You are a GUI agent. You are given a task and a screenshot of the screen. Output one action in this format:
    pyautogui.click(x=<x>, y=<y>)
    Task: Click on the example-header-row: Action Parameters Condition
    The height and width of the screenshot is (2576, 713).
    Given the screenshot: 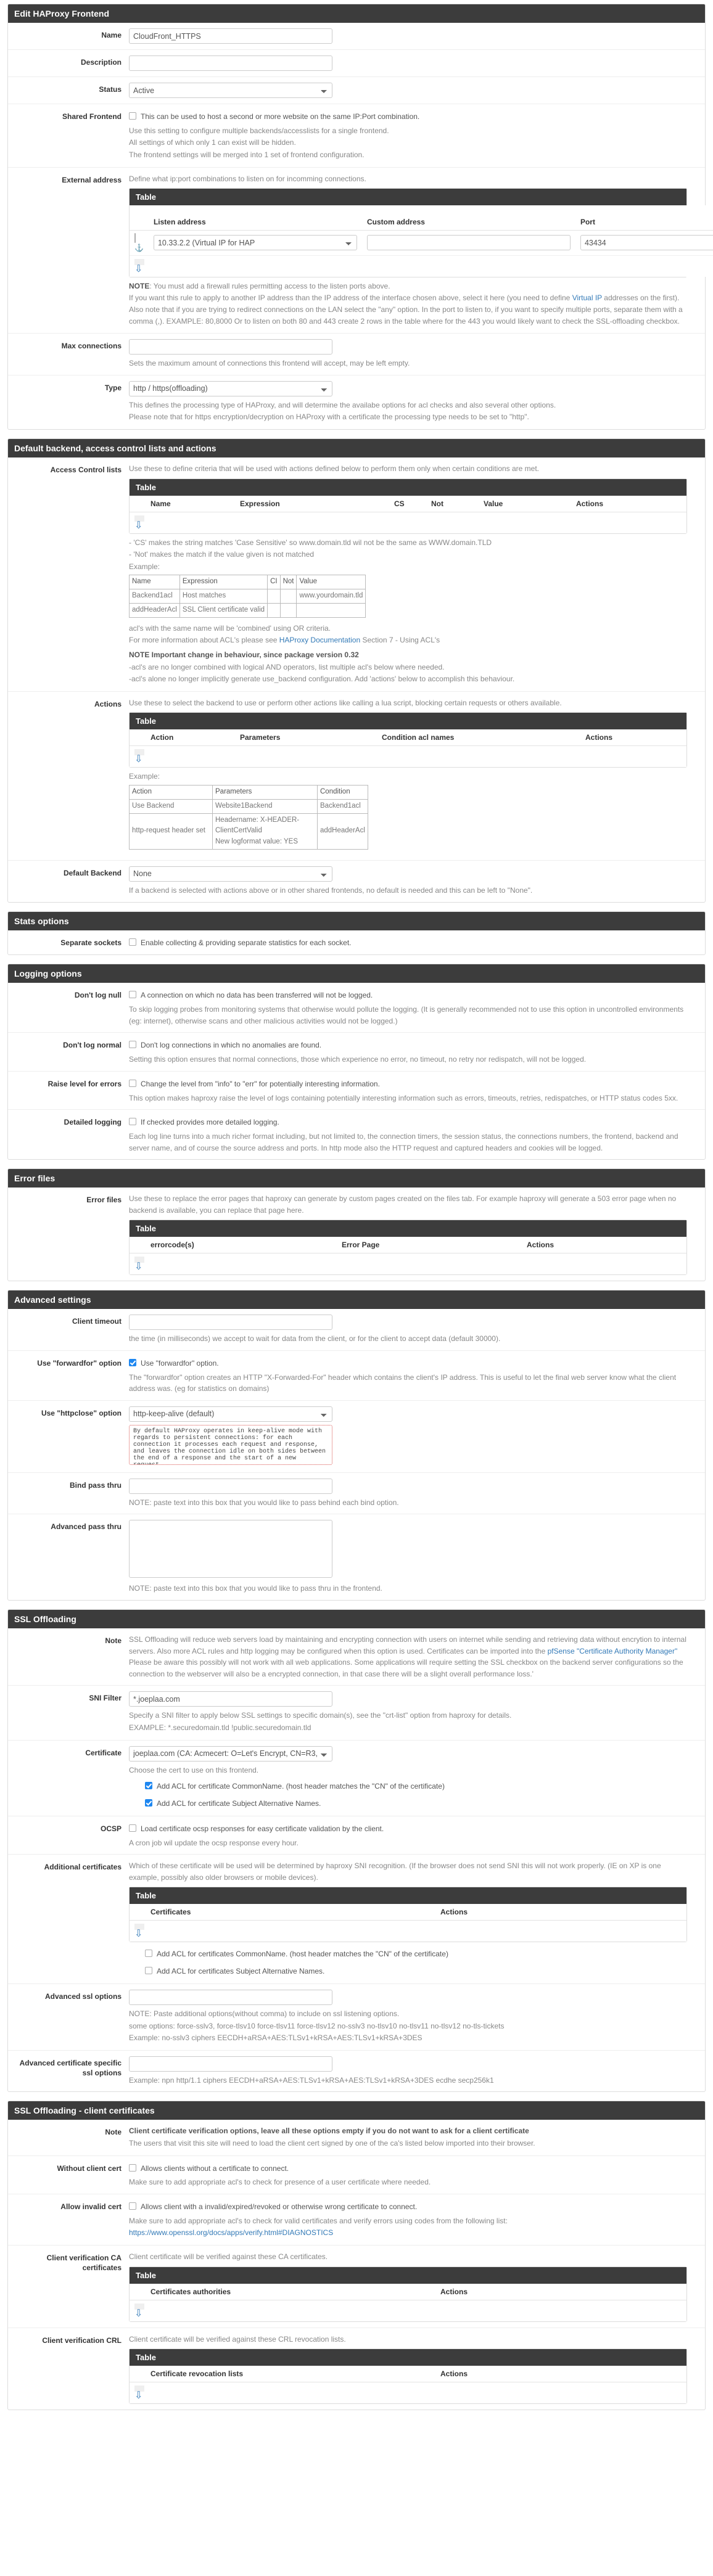 What is the action you would take?
    pyautogui.click(x=248, y=792)
    